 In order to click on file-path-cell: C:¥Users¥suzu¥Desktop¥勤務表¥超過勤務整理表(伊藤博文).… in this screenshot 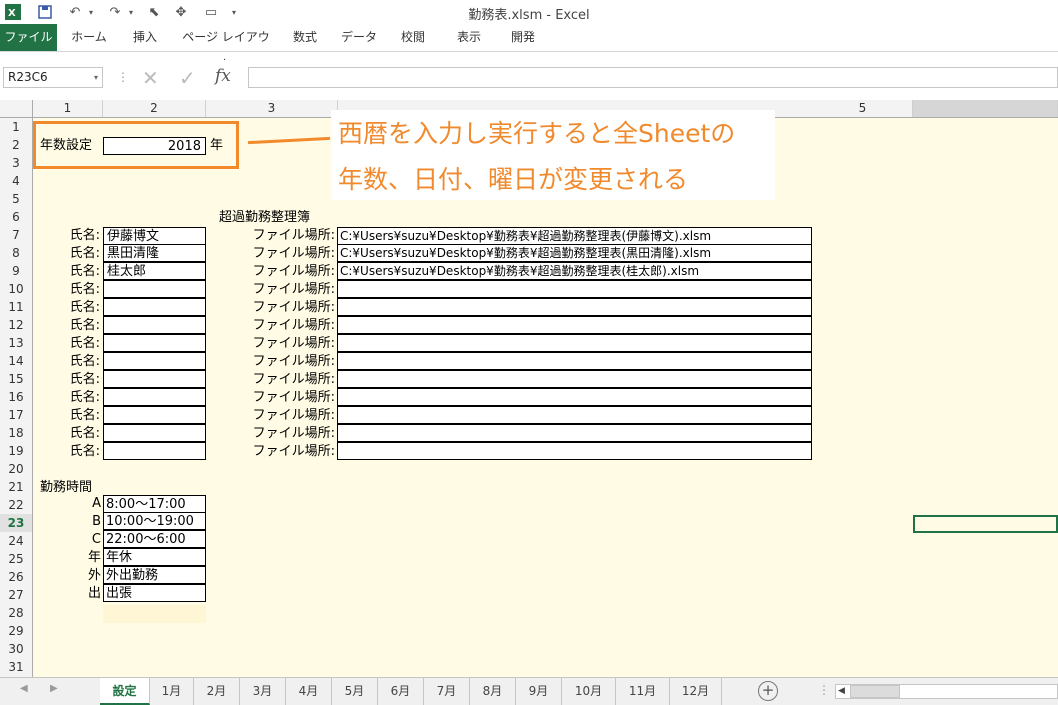, I will do `click(574, 236)`.